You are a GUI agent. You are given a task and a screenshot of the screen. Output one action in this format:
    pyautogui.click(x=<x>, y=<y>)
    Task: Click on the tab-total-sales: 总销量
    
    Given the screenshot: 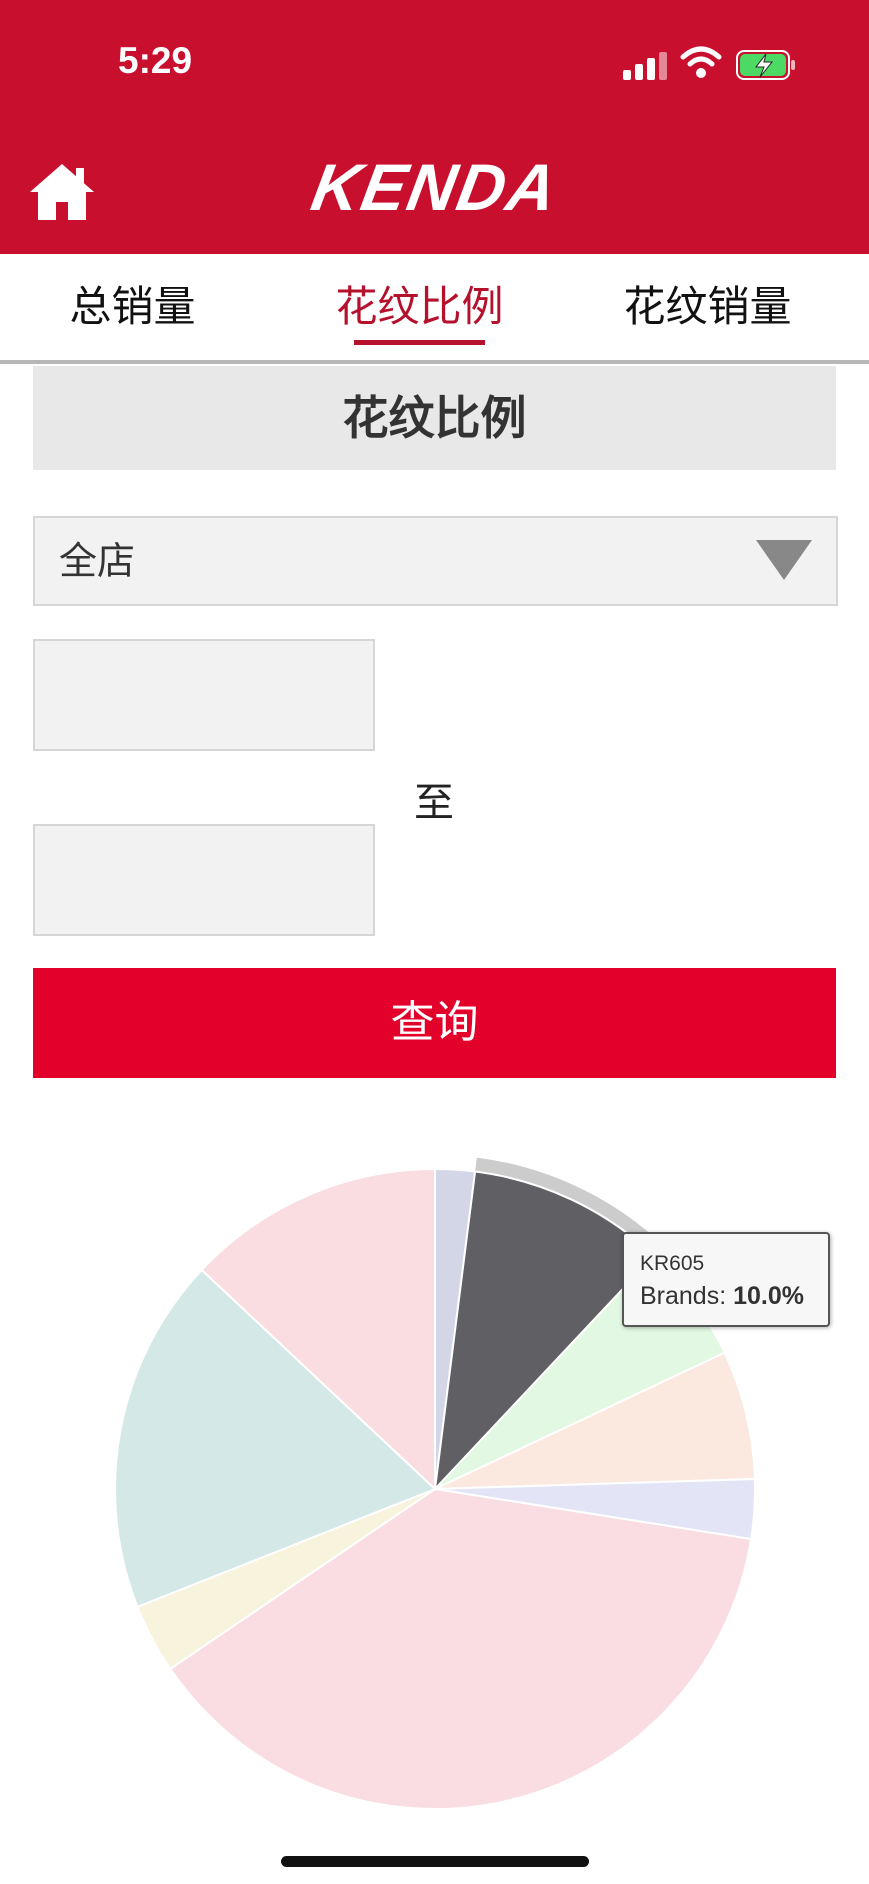 What is the action you would take?
    pyautogui.click(x=132, y=307)
    